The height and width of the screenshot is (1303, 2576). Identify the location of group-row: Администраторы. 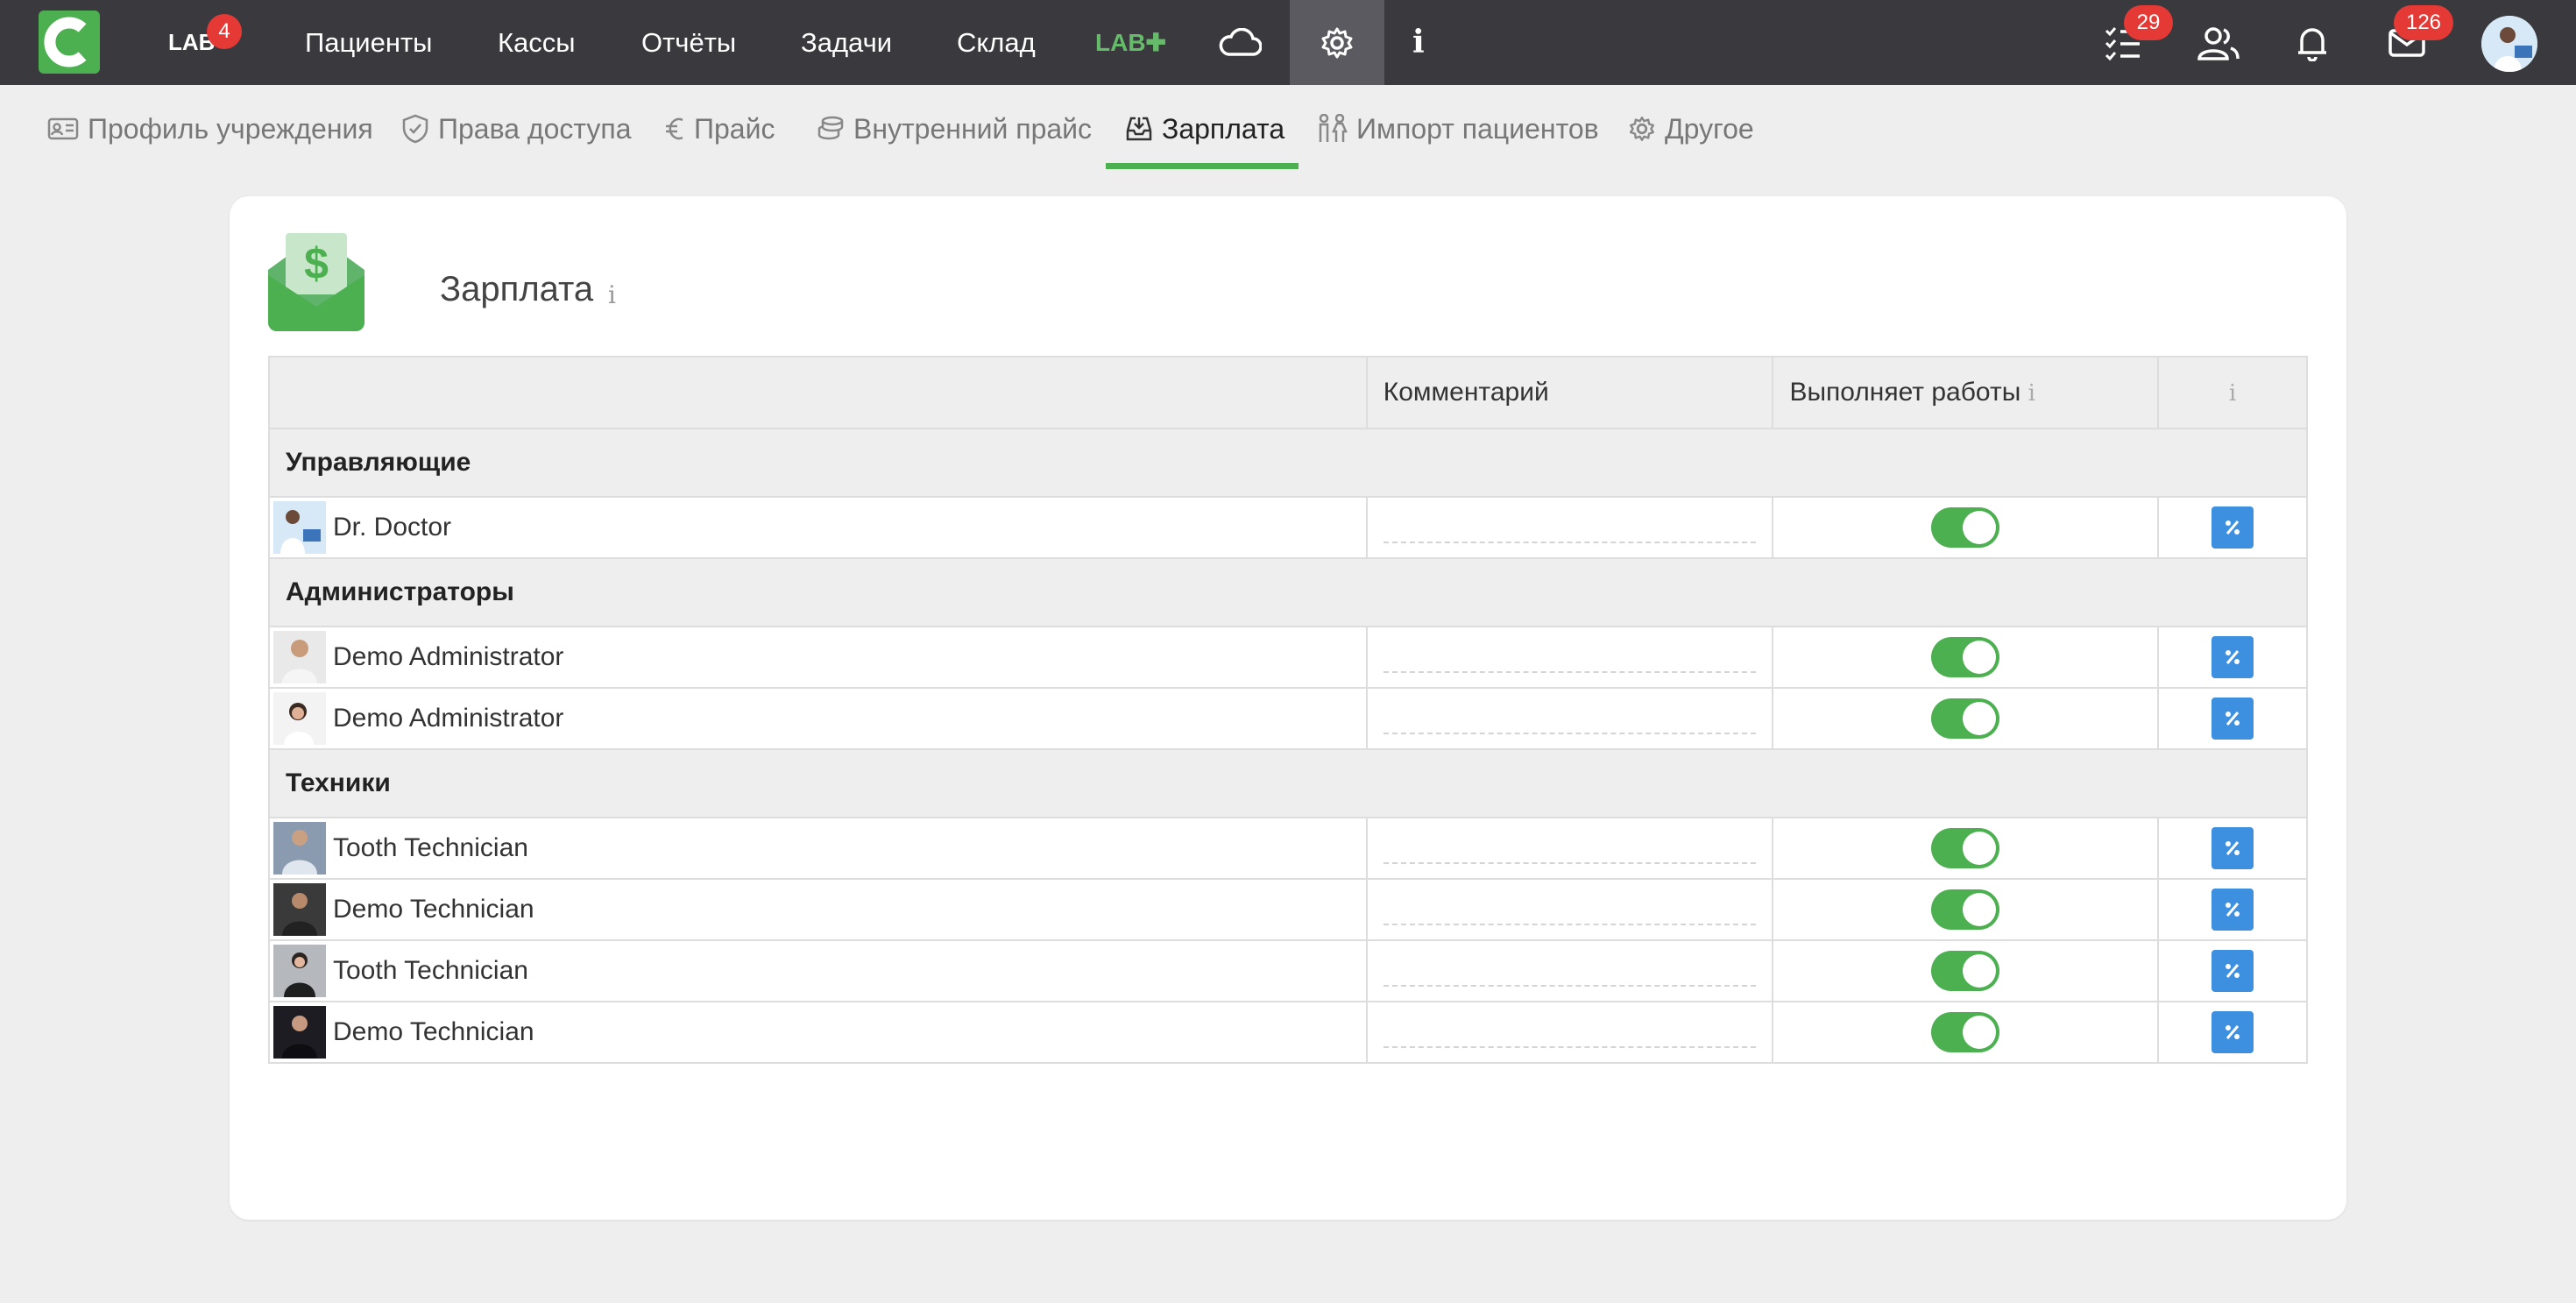
(1288, 592).